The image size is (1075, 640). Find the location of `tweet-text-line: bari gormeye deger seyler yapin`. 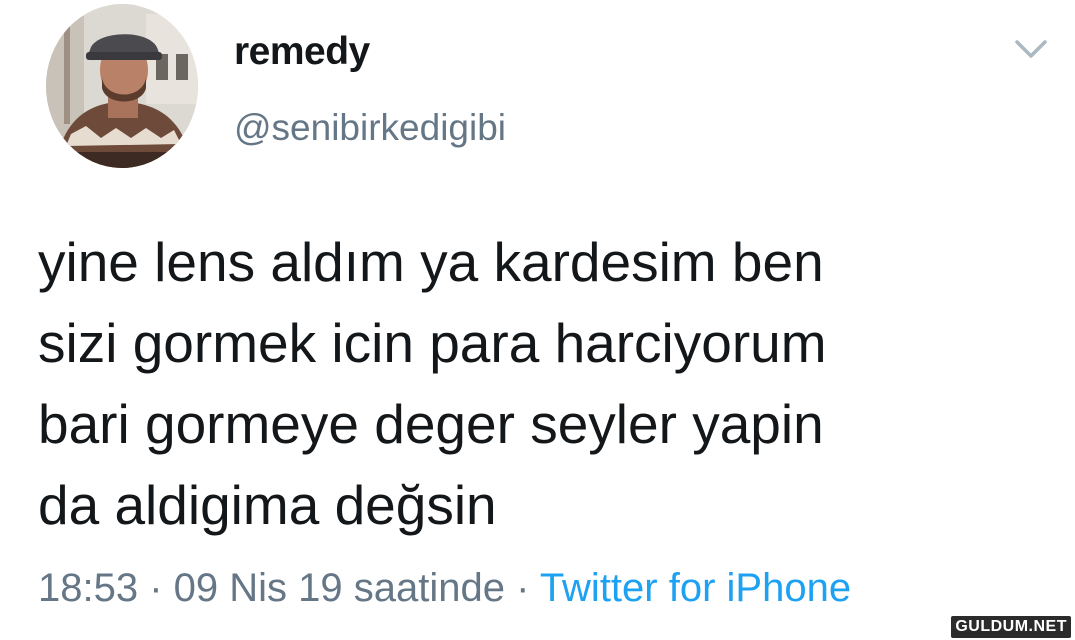

tweet-text-line: bari gormeye deger seyler yapin is located at coordinates (431, 424).